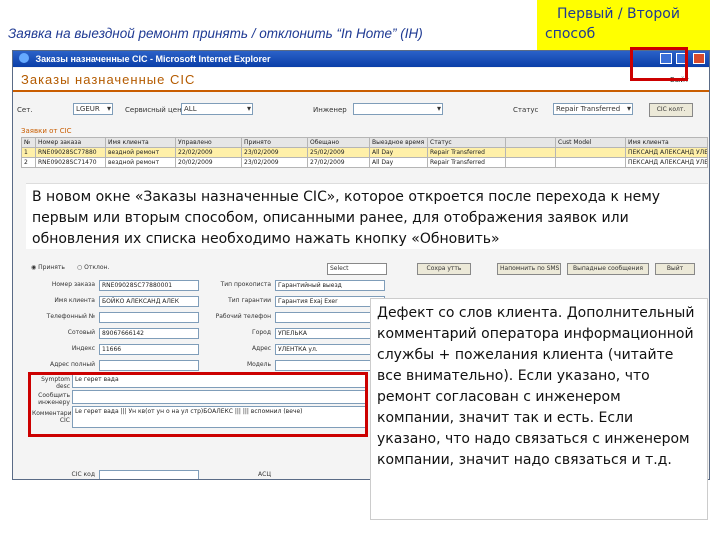 This screenshot has width=720, height=540. What do you see at coordinates (249, 300) in the screenshot?
I see `form-label: Тип гарантии` at bounding box center [249, 300].